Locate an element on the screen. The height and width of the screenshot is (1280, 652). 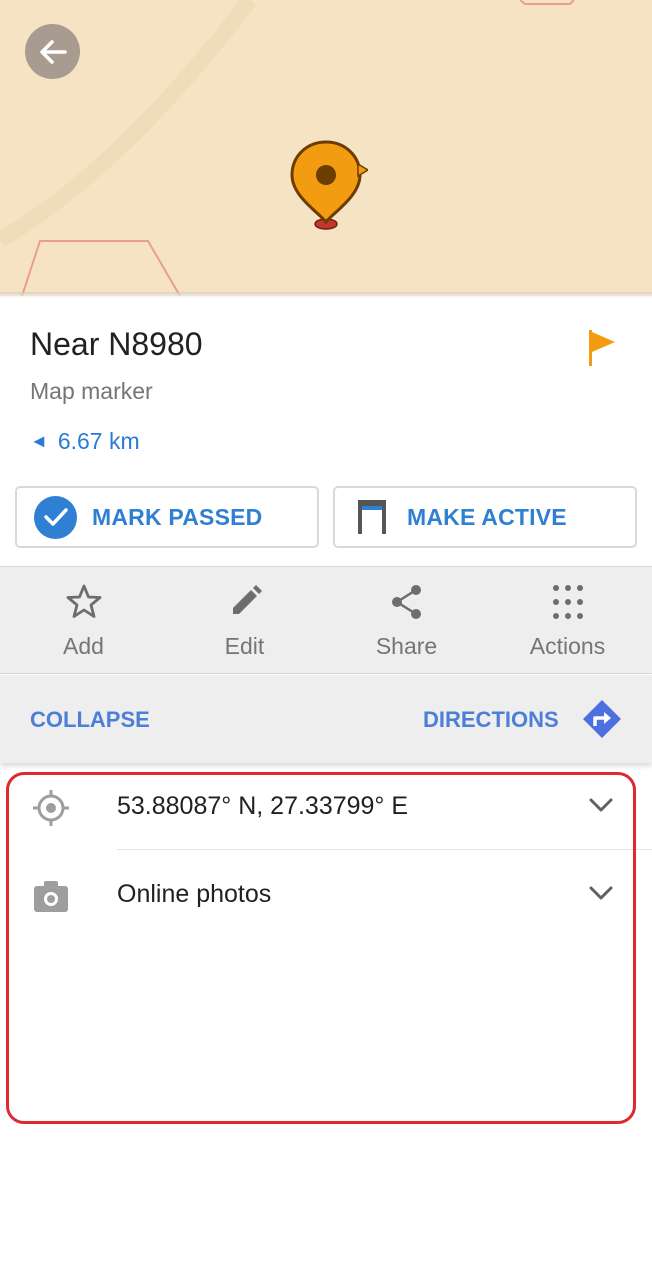
make-active-button: MAKE ACTIVE is located at coordinates (485, 517).